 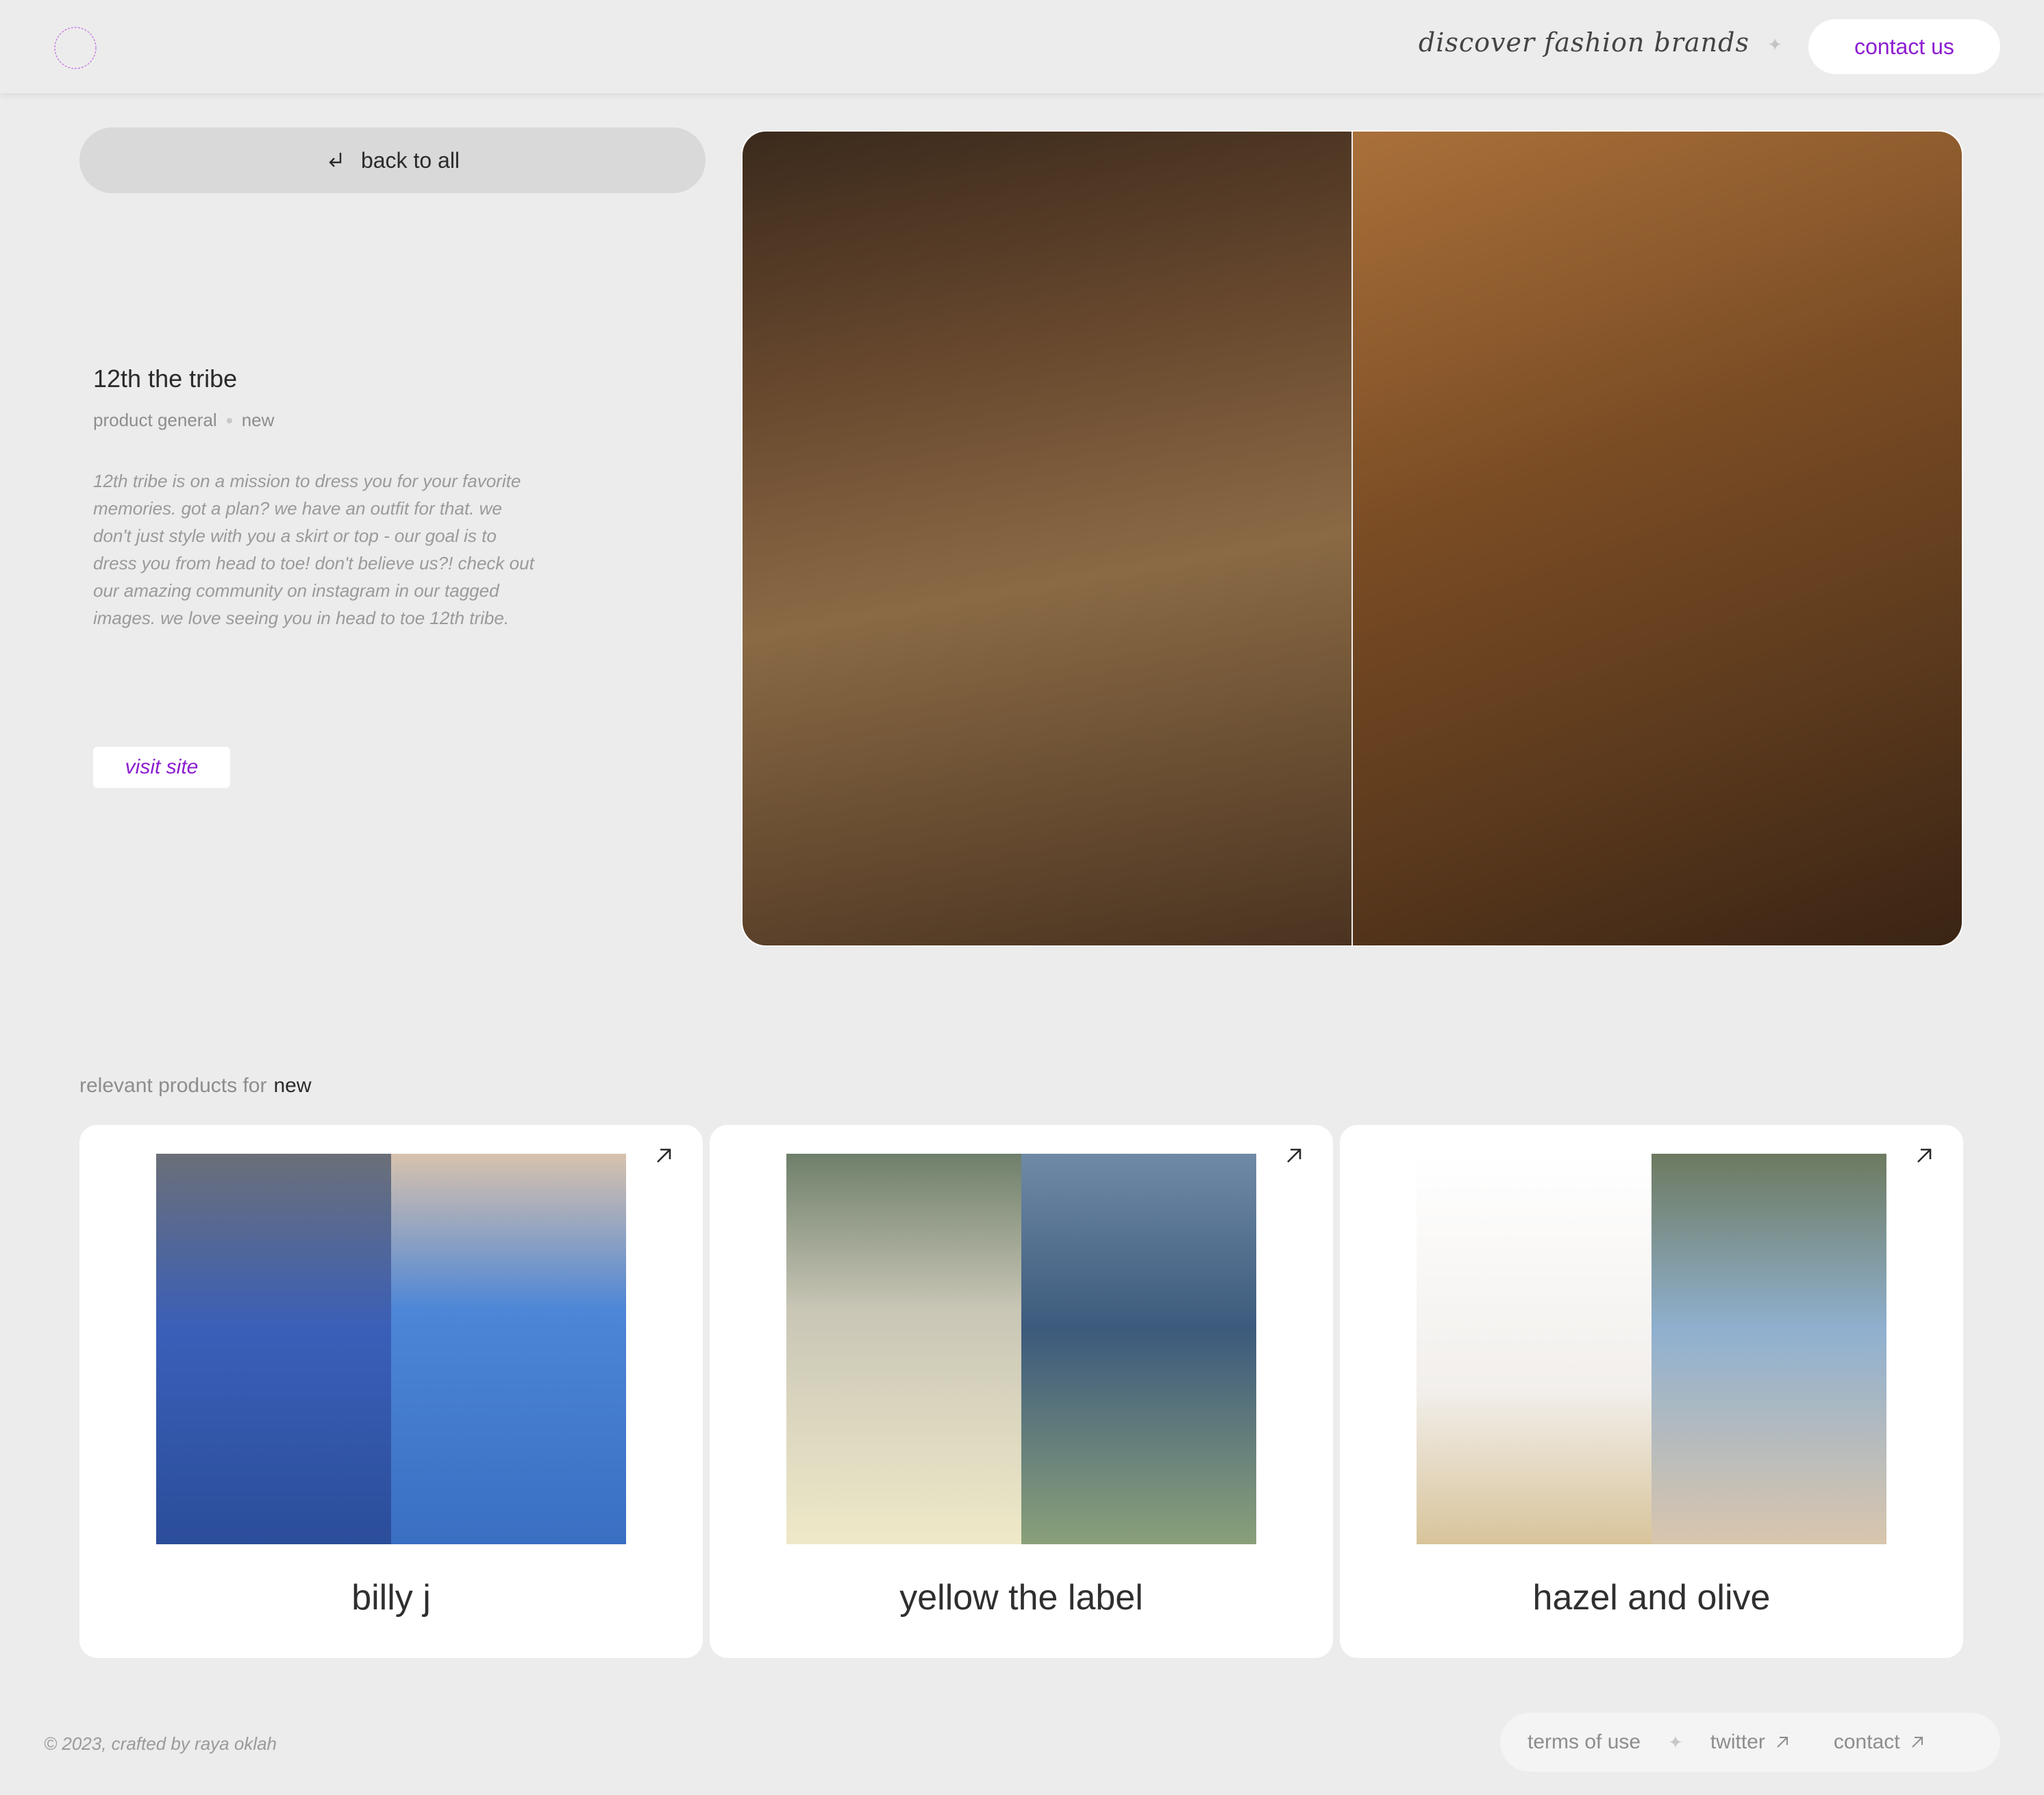 I want to click on brand-meta: product general new, so click(x=184, y=420).